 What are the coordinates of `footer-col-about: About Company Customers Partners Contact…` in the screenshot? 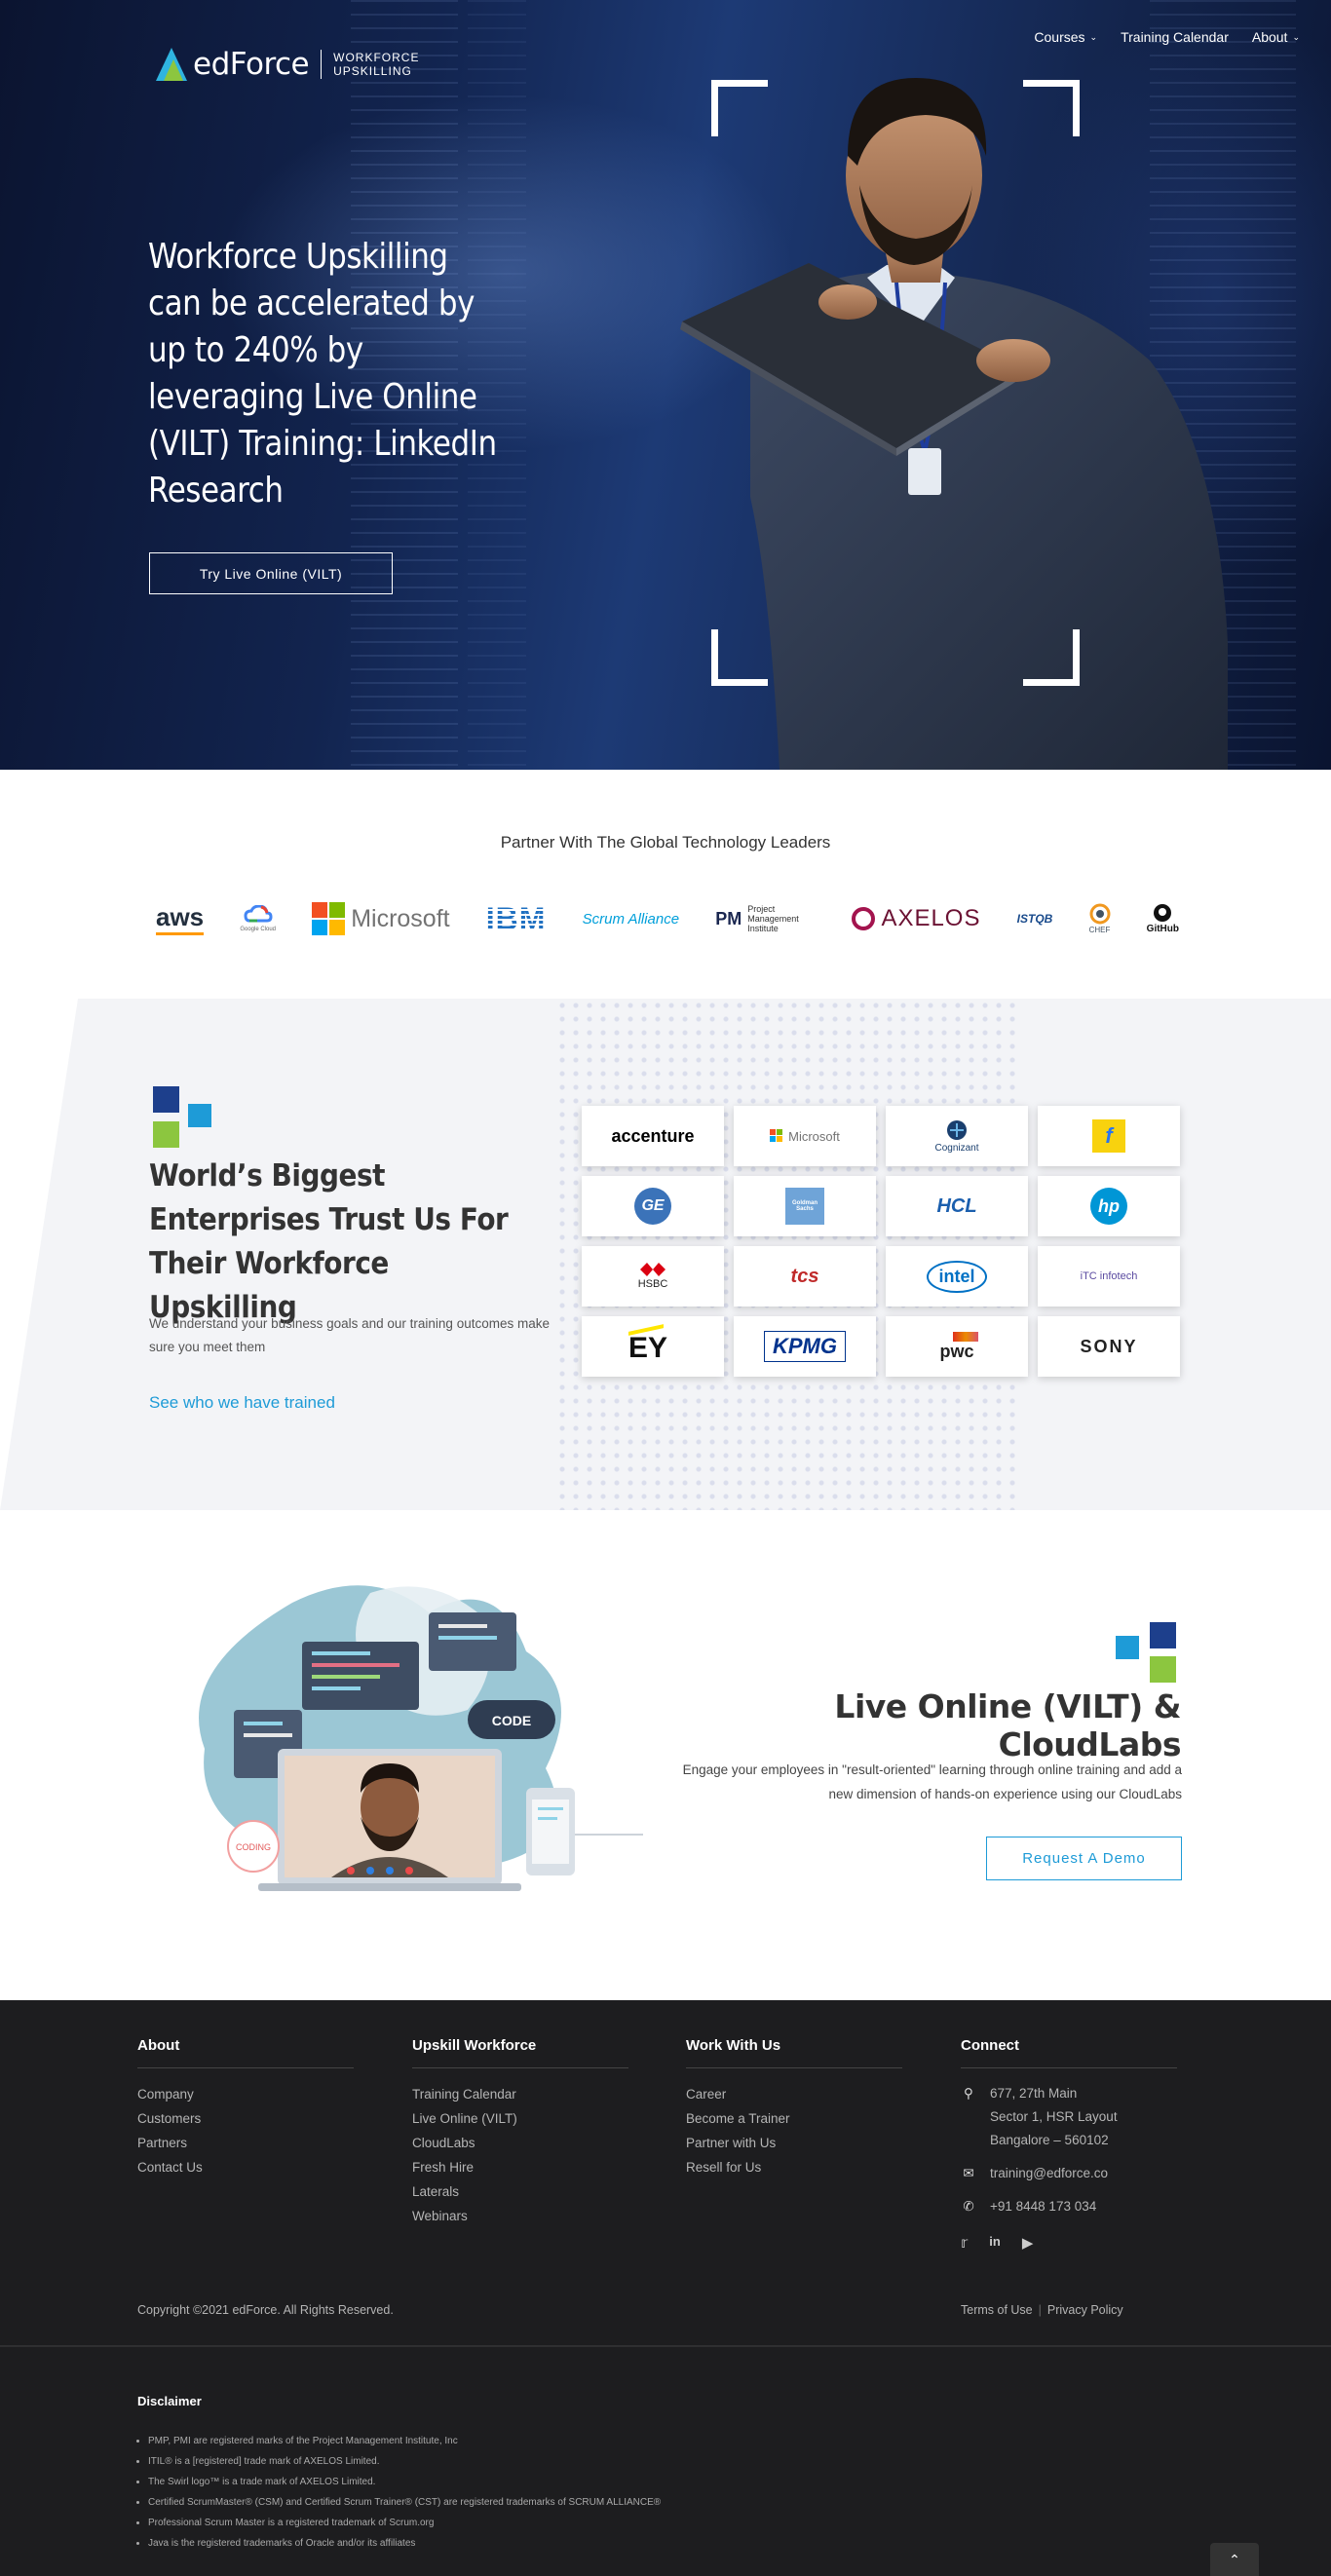 It's located at (245, 2108).